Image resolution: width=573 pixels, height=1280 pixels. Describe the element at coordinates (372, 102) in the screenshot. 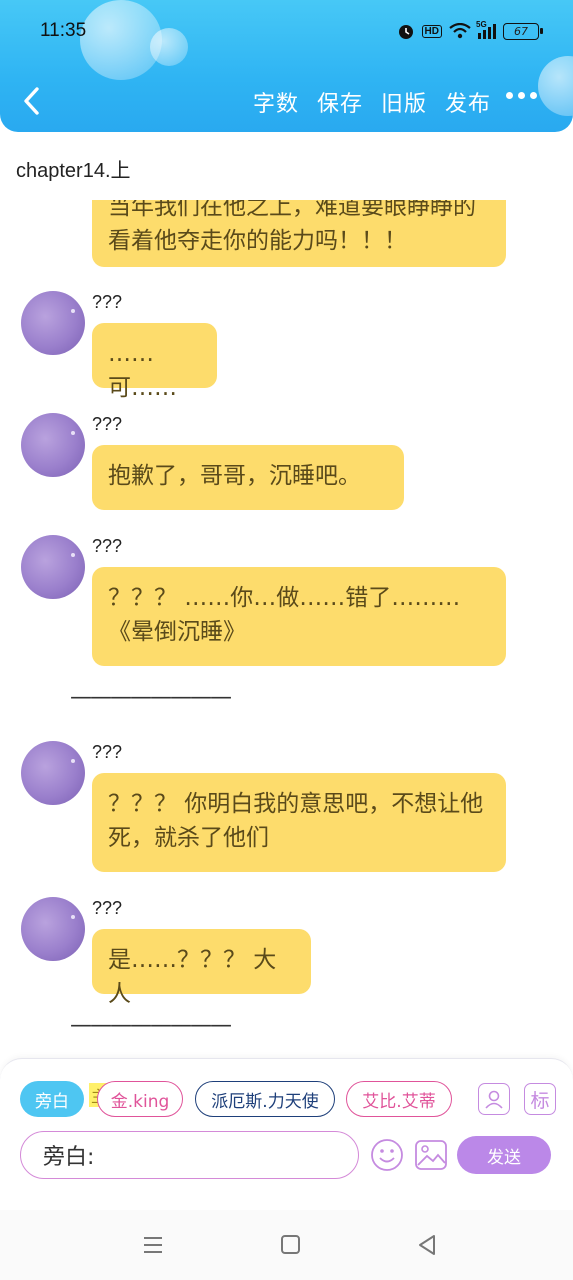

I see `header-toolbar: 字数 保存 旧版 发布` at that location.